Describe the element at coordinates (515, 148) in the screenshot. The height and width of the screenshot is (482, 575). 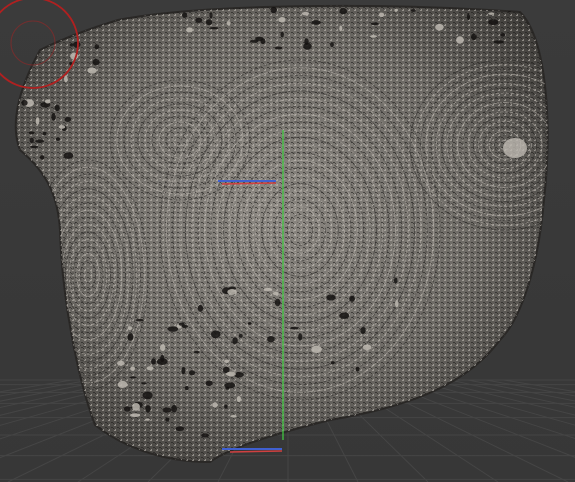
I see `surface-bump` at that location.